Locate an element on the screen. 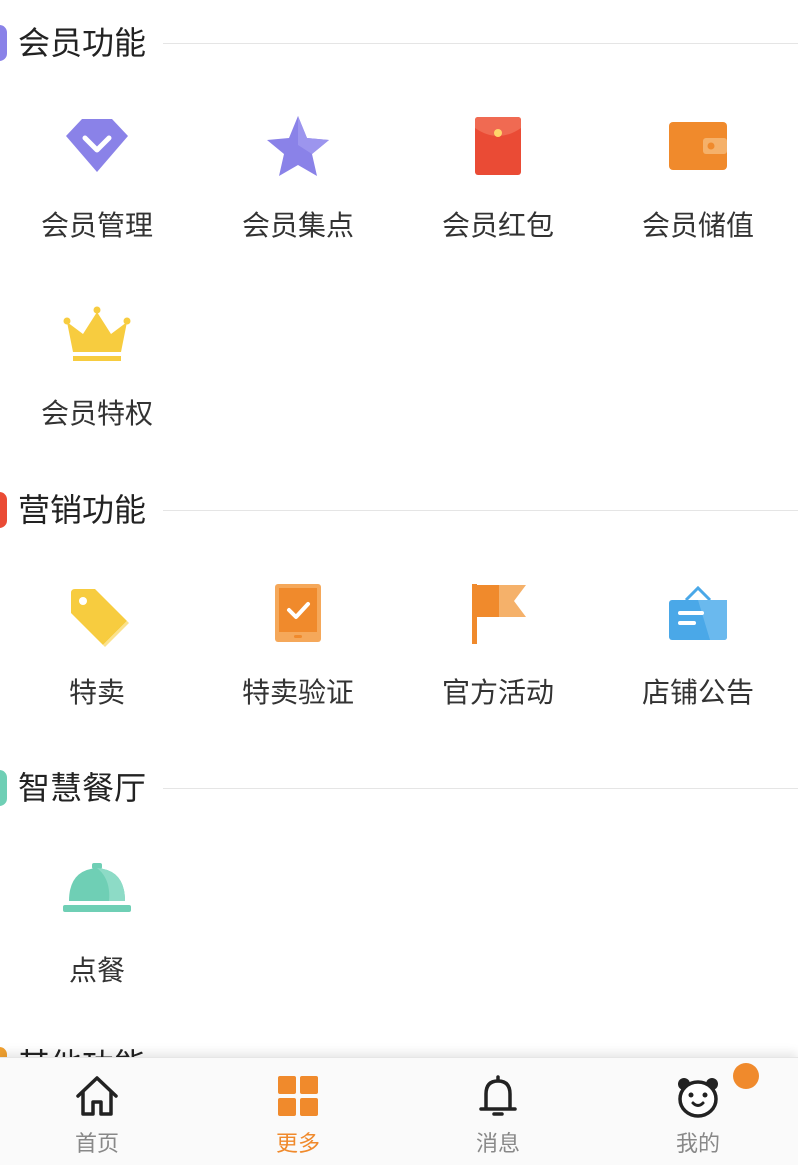  store-notice-item: 店铺公告 is located at coordinates (698, 655).